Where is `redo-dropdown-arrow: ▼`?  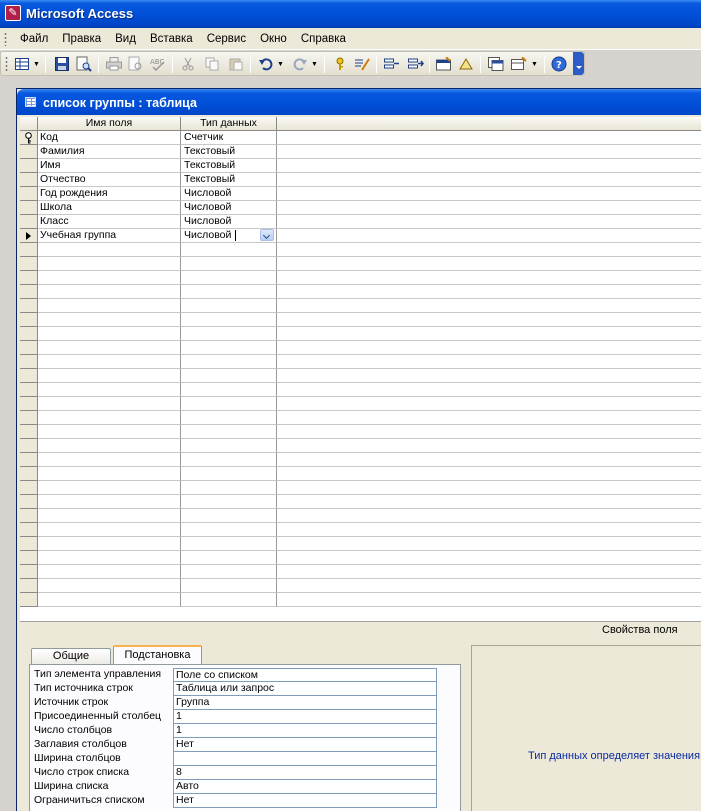 redo-dropdown-arrow: ▼ is located at coordinates (314, 64).